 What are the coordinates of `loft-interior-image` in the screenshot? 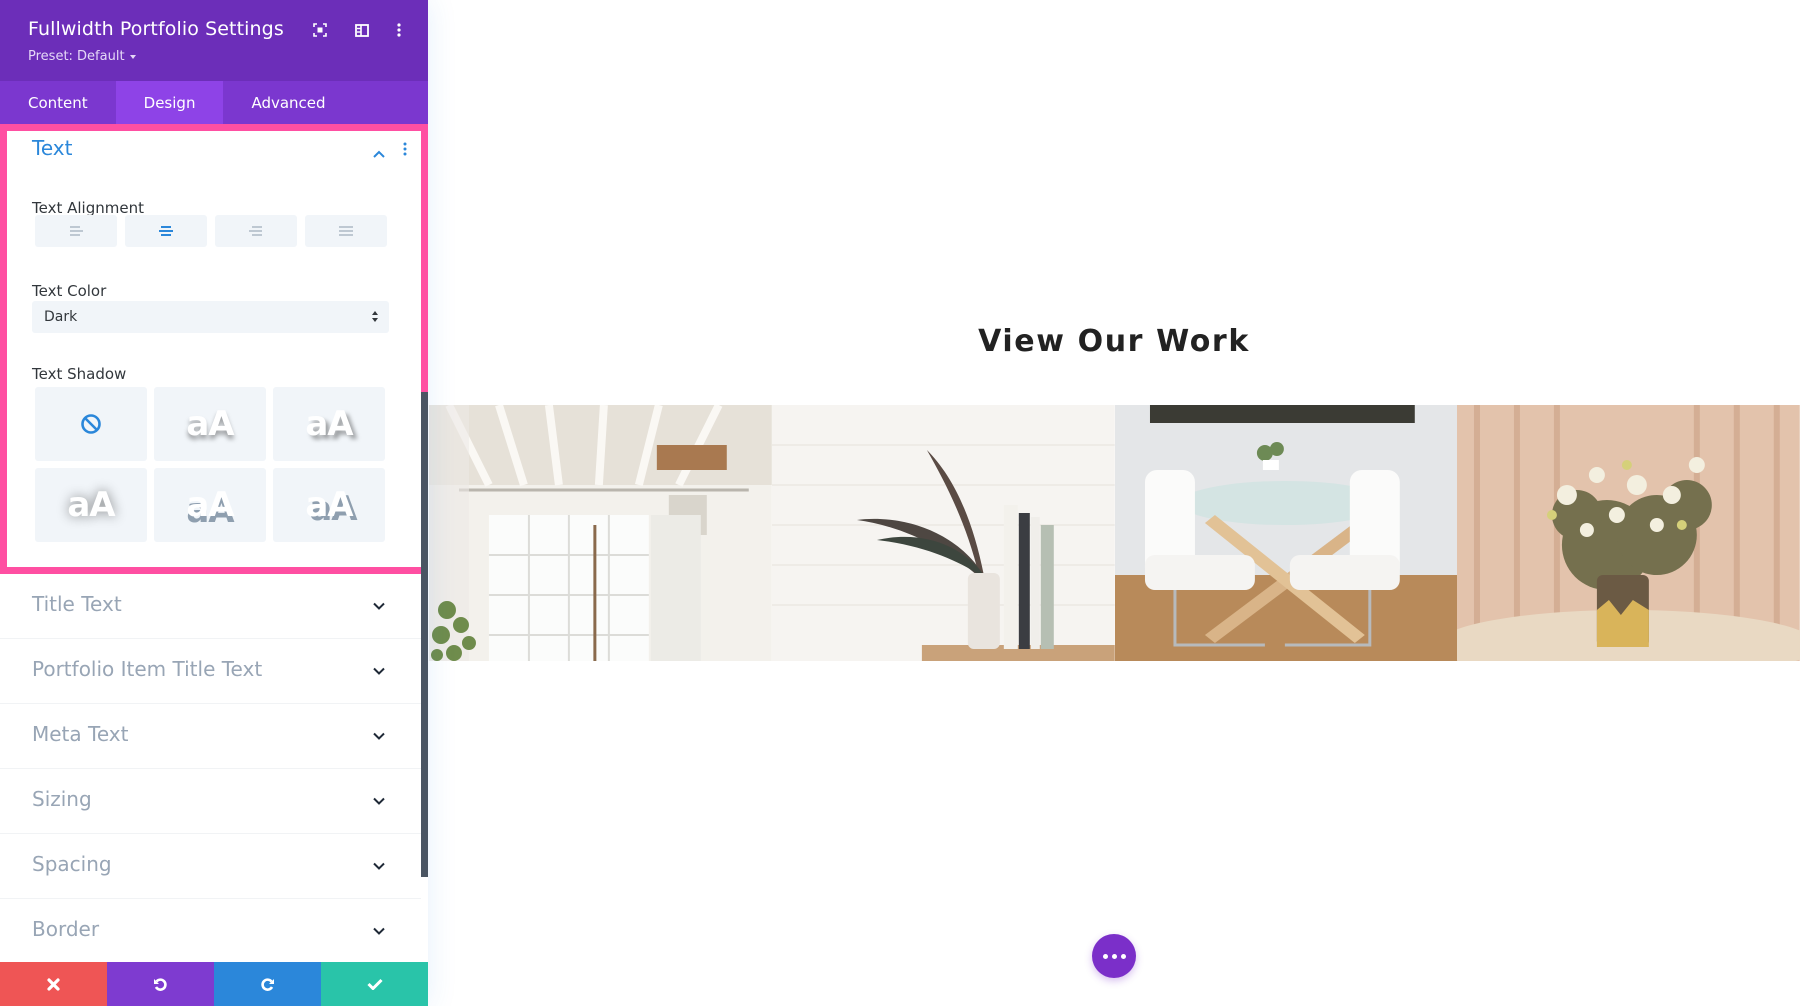 It's located at (600, 533).